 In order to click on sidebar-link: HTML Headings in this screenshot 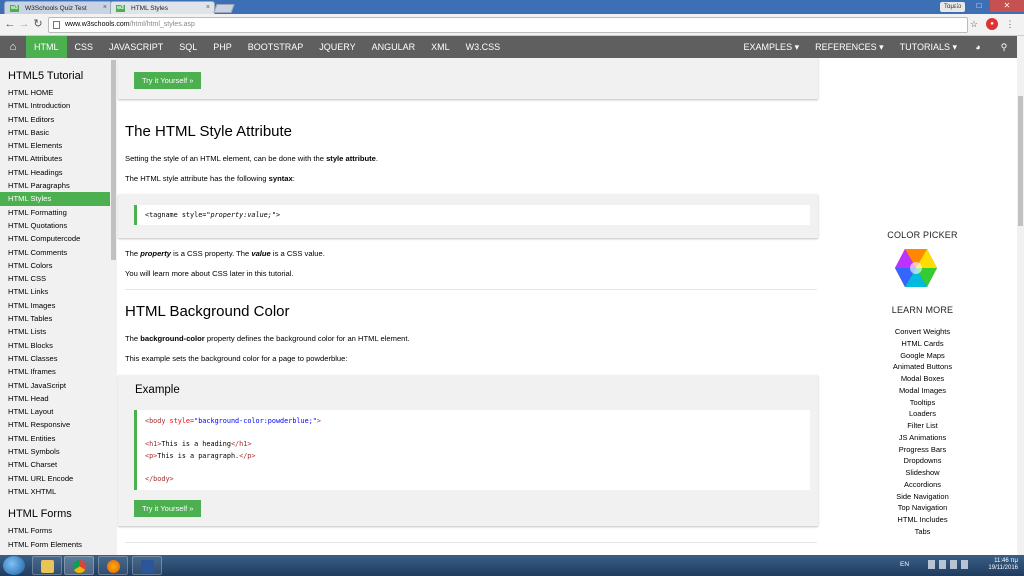, I will do `click(55, 172)`.